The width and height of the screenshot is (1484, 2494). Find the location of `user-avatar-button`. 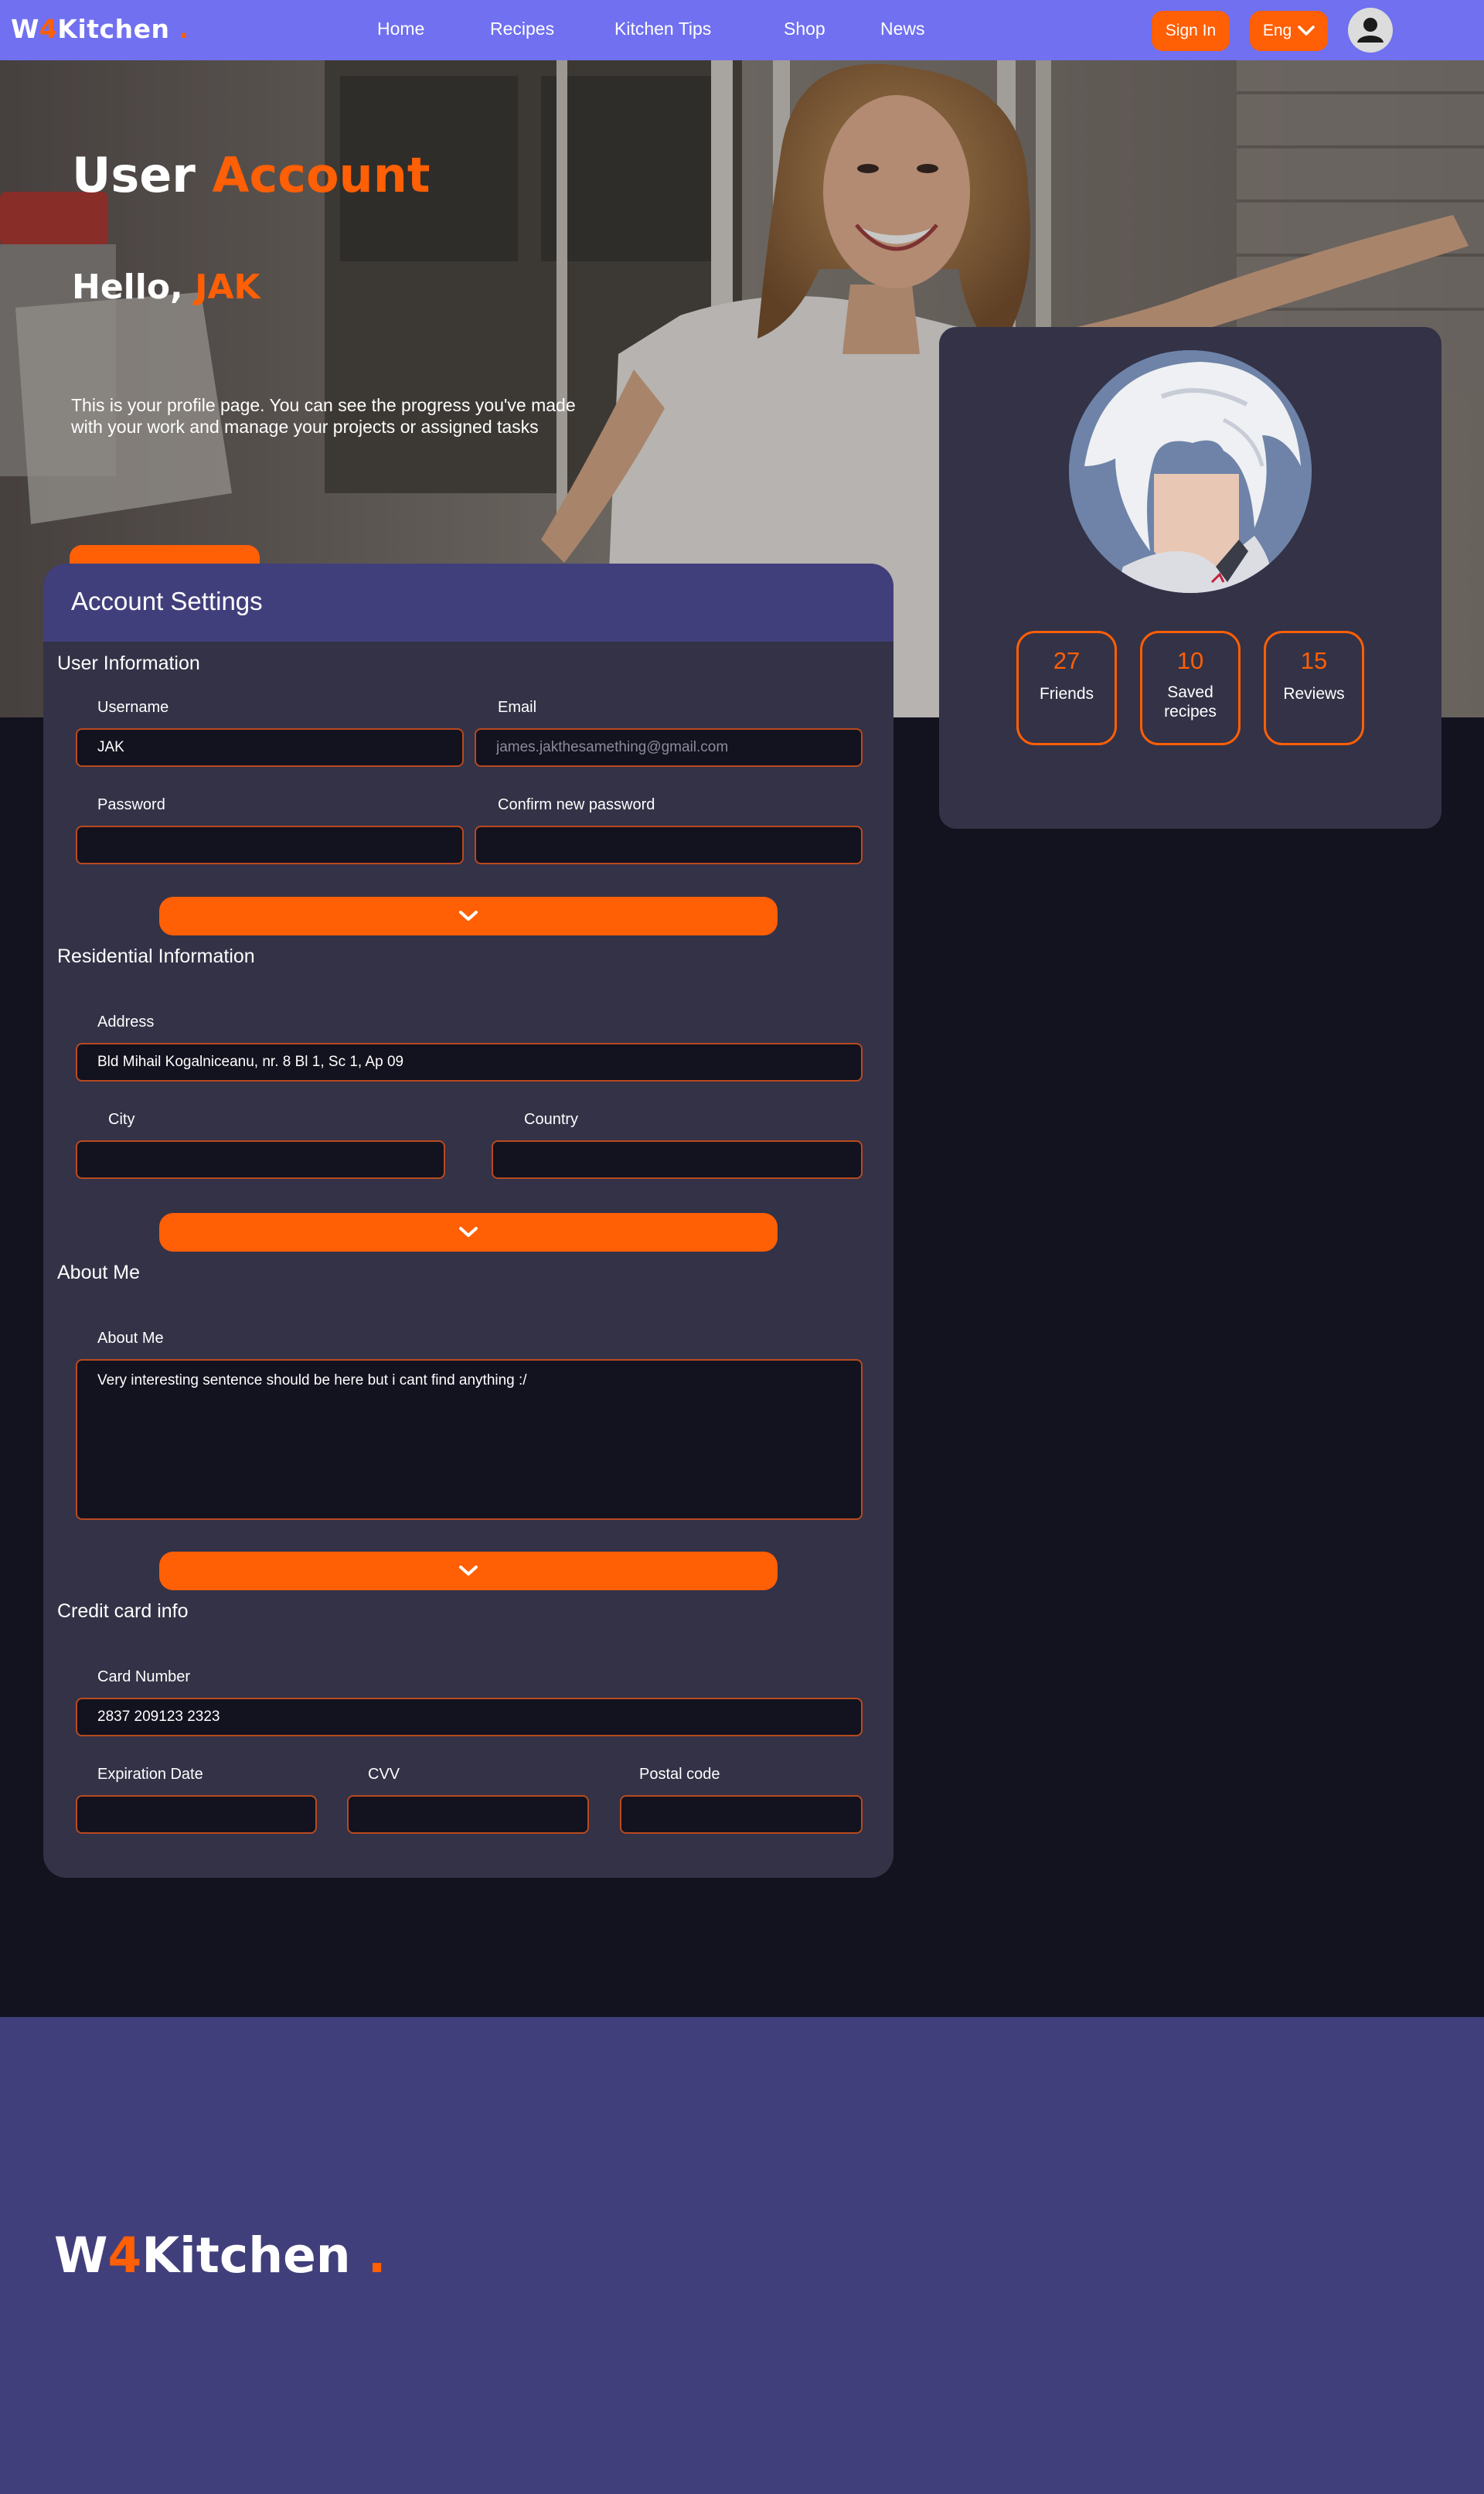

user-avatar-button is located at coordinates (1370, 31).